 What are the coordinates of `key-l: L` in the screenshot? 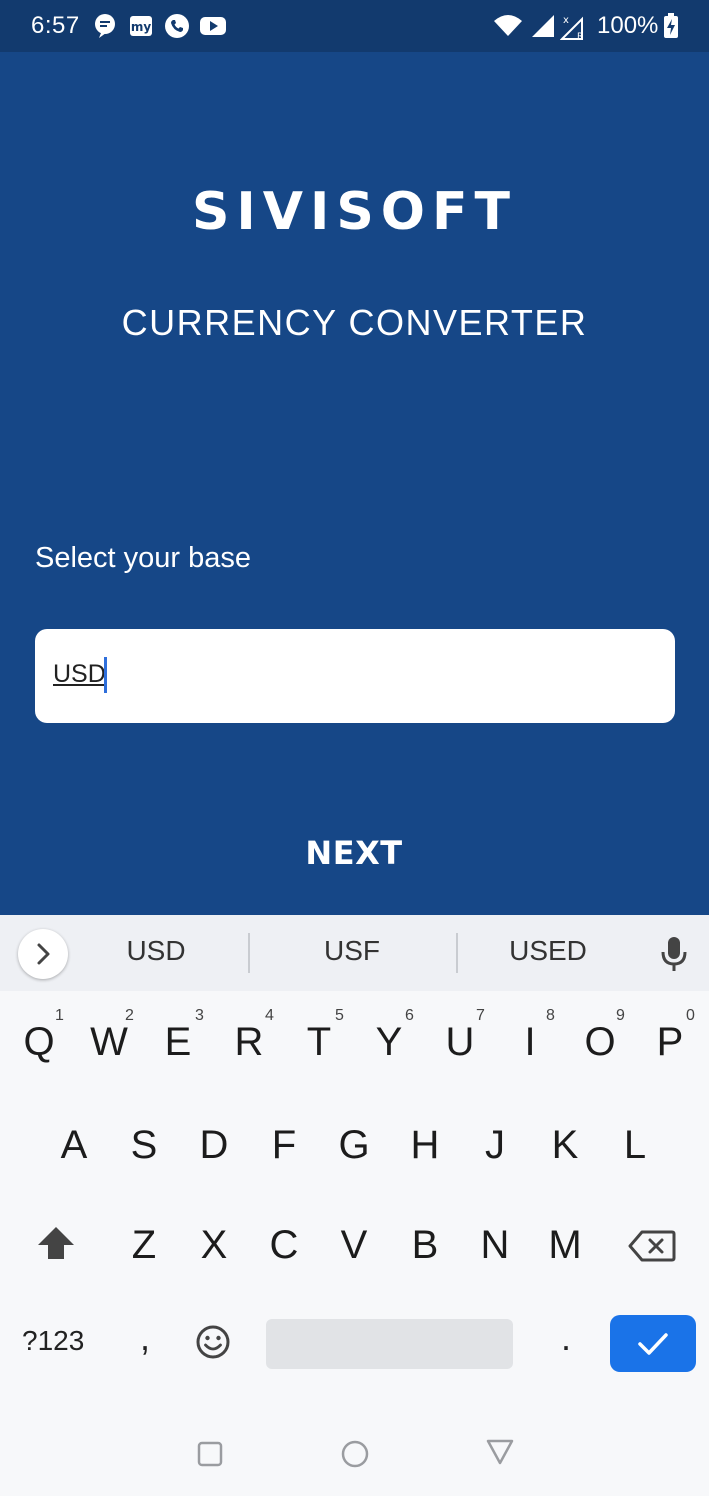 It's located at (635, 1145).